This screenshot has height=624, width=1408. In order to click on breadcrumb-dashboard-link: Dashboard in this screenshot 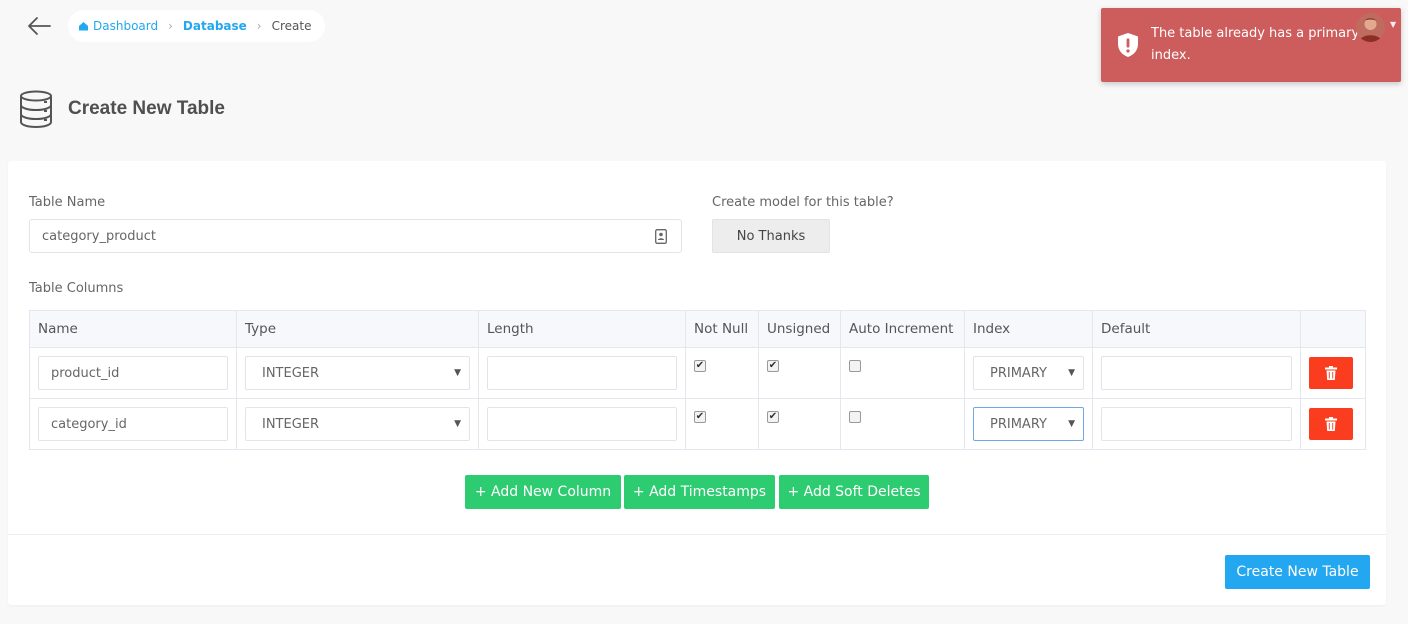, I will do `click(118, 26)`.